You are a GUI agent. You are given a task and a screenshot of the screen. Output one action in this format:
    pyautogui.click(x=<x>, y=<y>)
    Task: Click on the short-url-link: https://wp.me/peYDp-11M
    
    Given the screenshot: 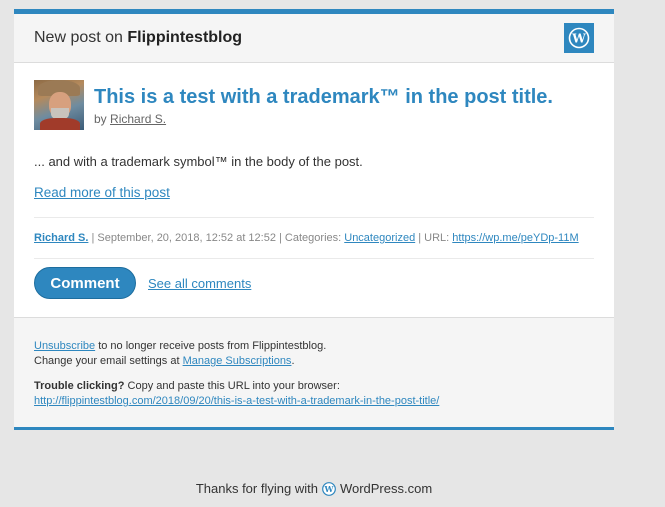 What is the action you would take?
    pyautogui.click(x=515, y=238)
    